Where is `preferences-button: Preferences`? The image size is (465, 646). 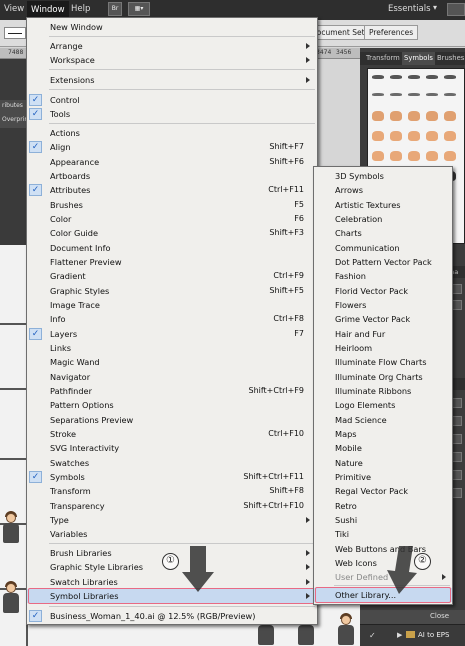
preferences-button: Preferences is located at coordinates (391, 32).